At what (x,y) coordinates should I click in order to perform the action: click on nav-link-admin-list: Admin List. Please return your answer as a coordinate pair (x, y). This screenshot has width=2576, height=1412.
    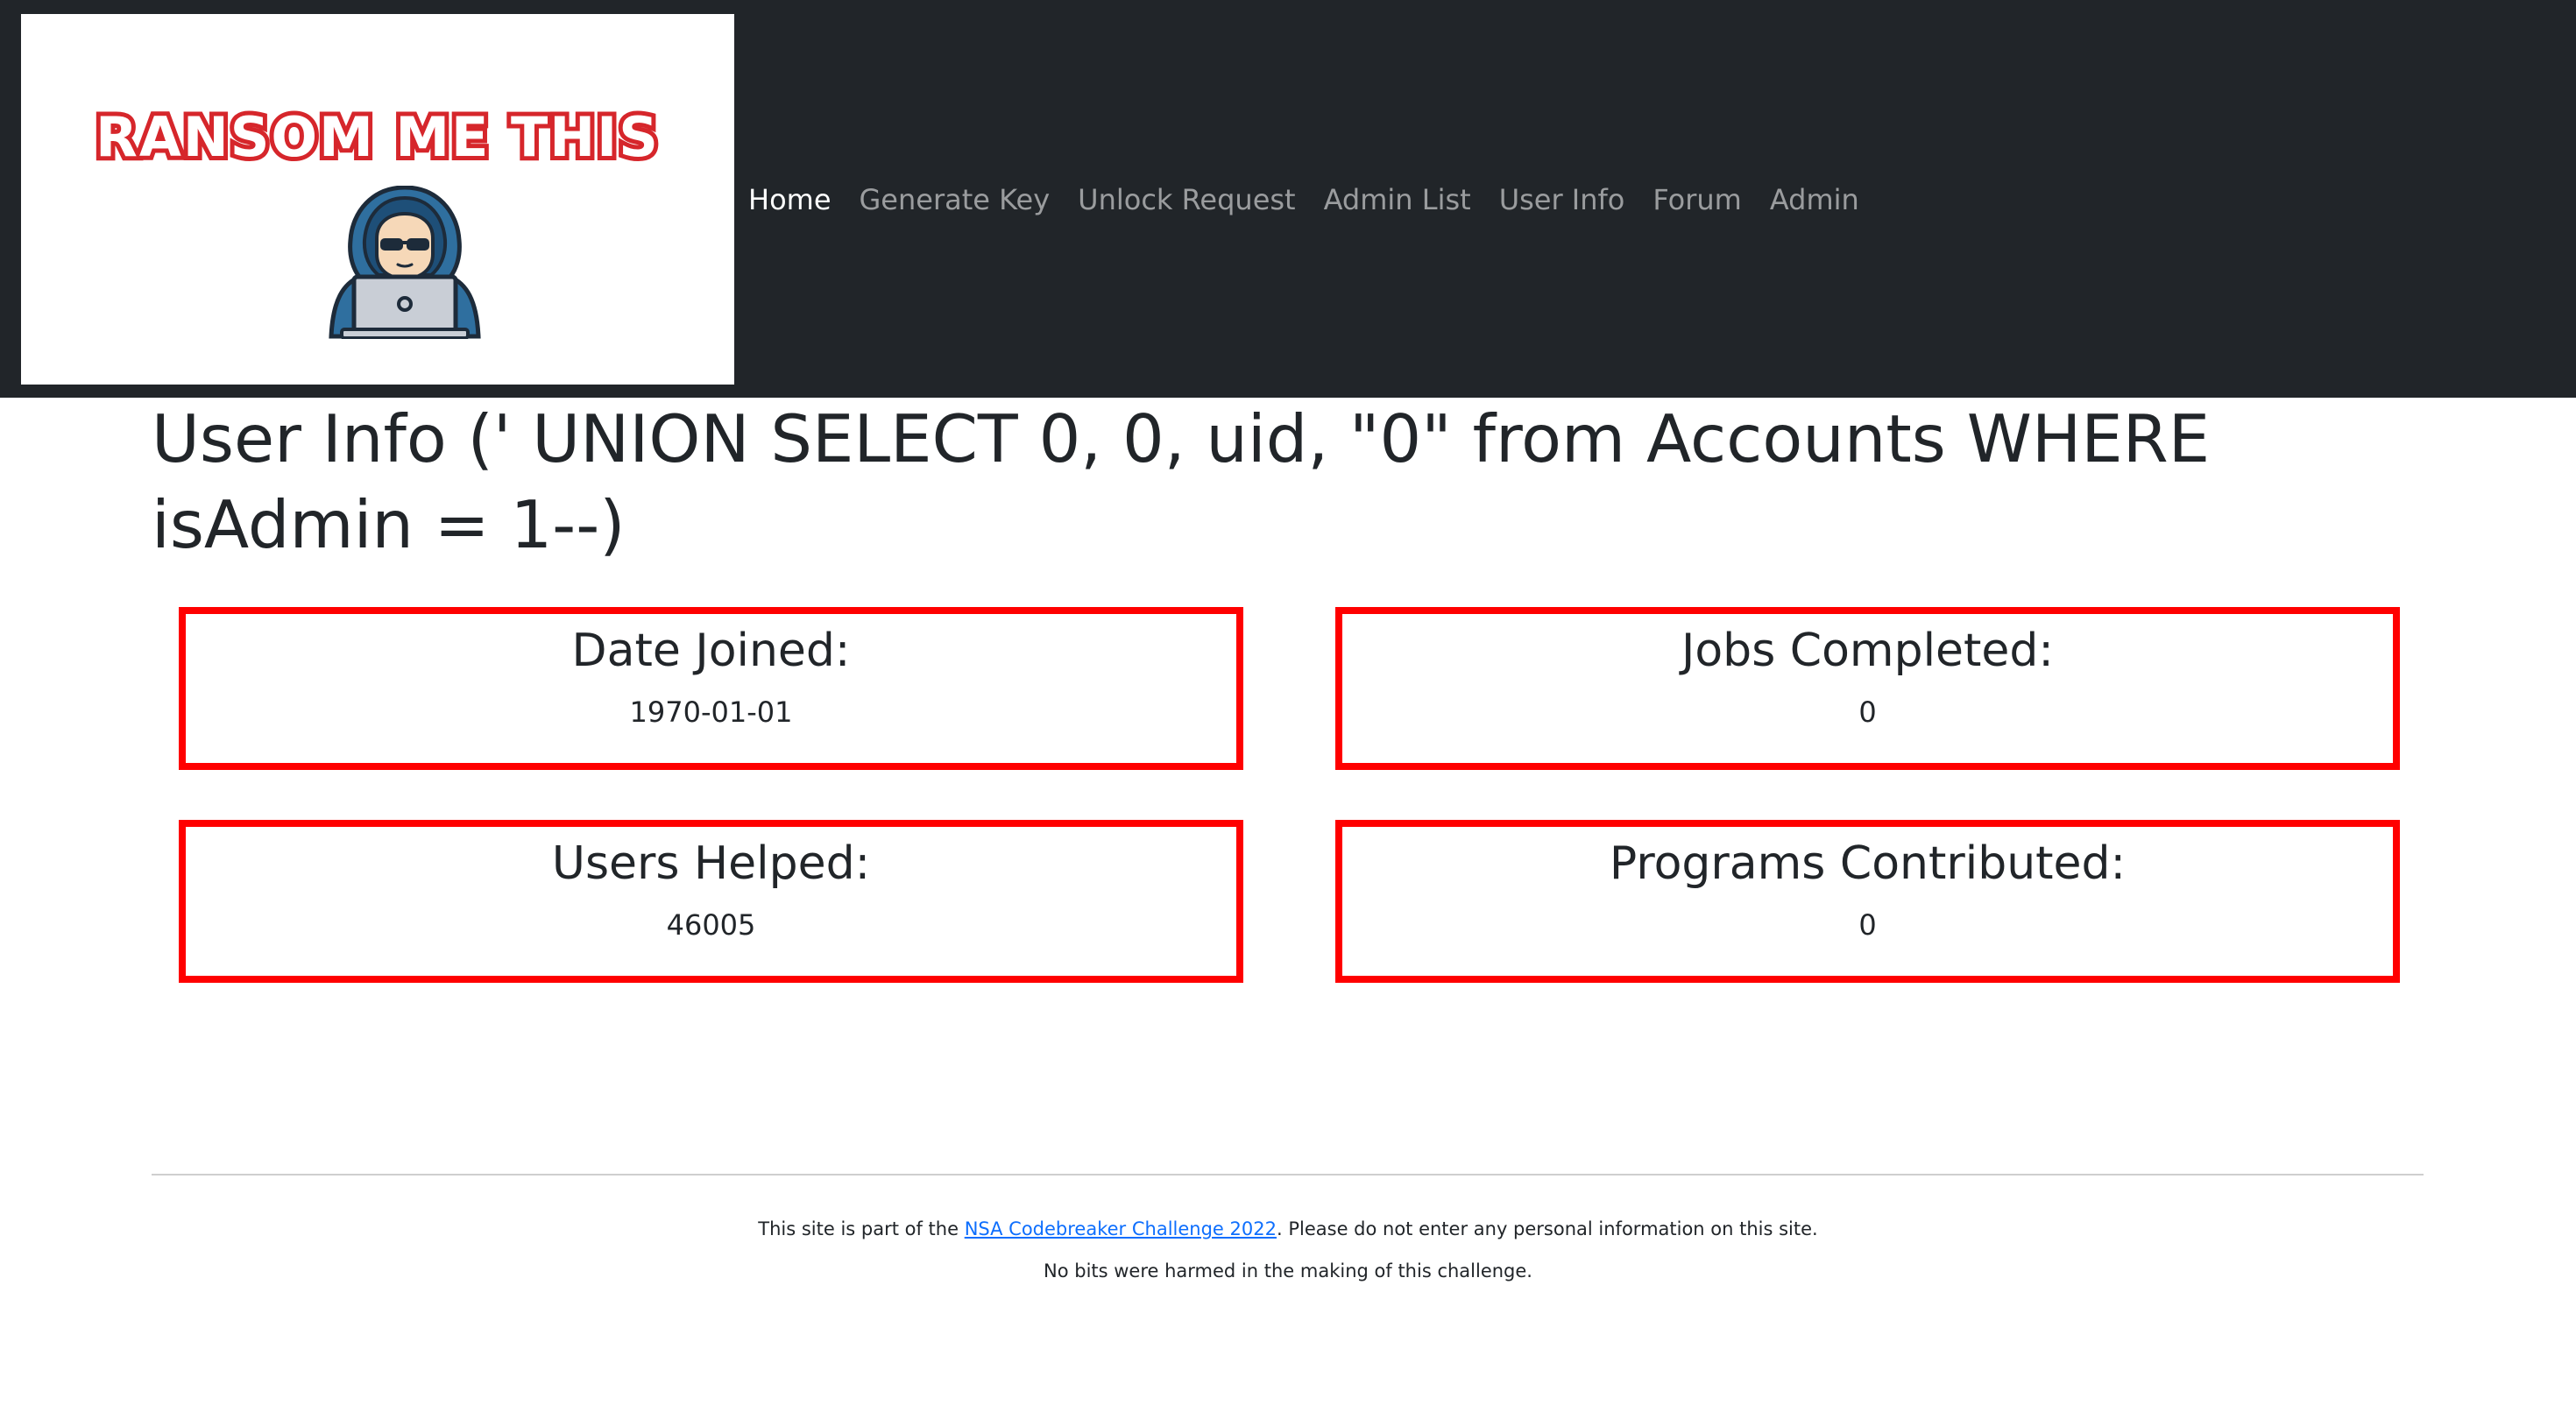
    Looking at the image, I should click on (1397, 200).